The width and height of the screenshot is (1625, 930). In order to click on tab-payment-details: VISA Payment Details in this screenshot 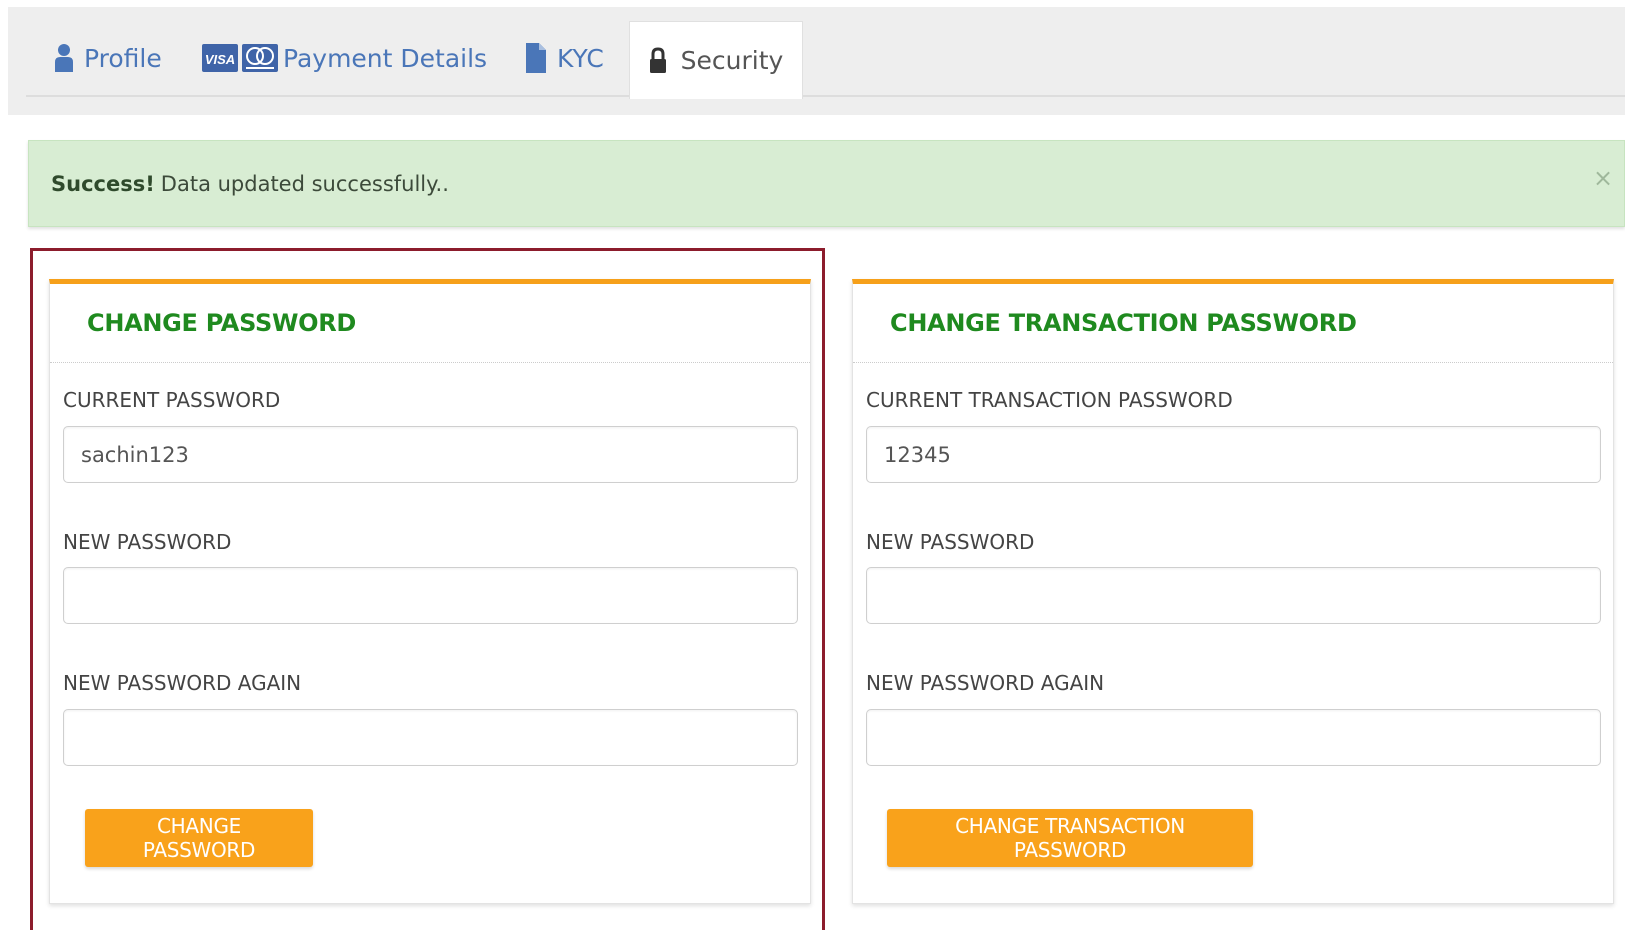, I will do `click(344, 58)`.